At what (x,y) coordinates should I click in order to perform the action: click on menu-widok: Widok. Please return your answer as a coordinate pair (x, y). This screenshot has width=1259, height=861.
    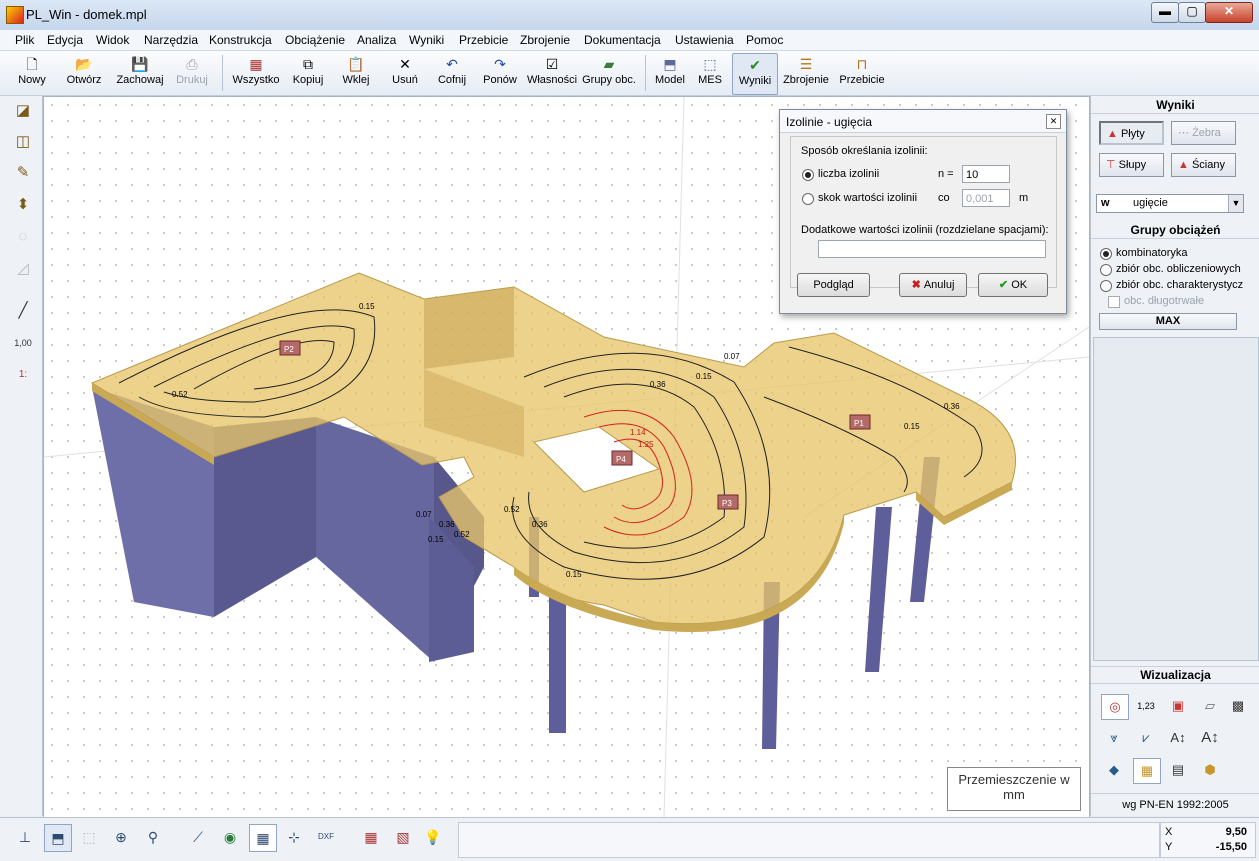
    Looking at the image, I should click on (112, 40).